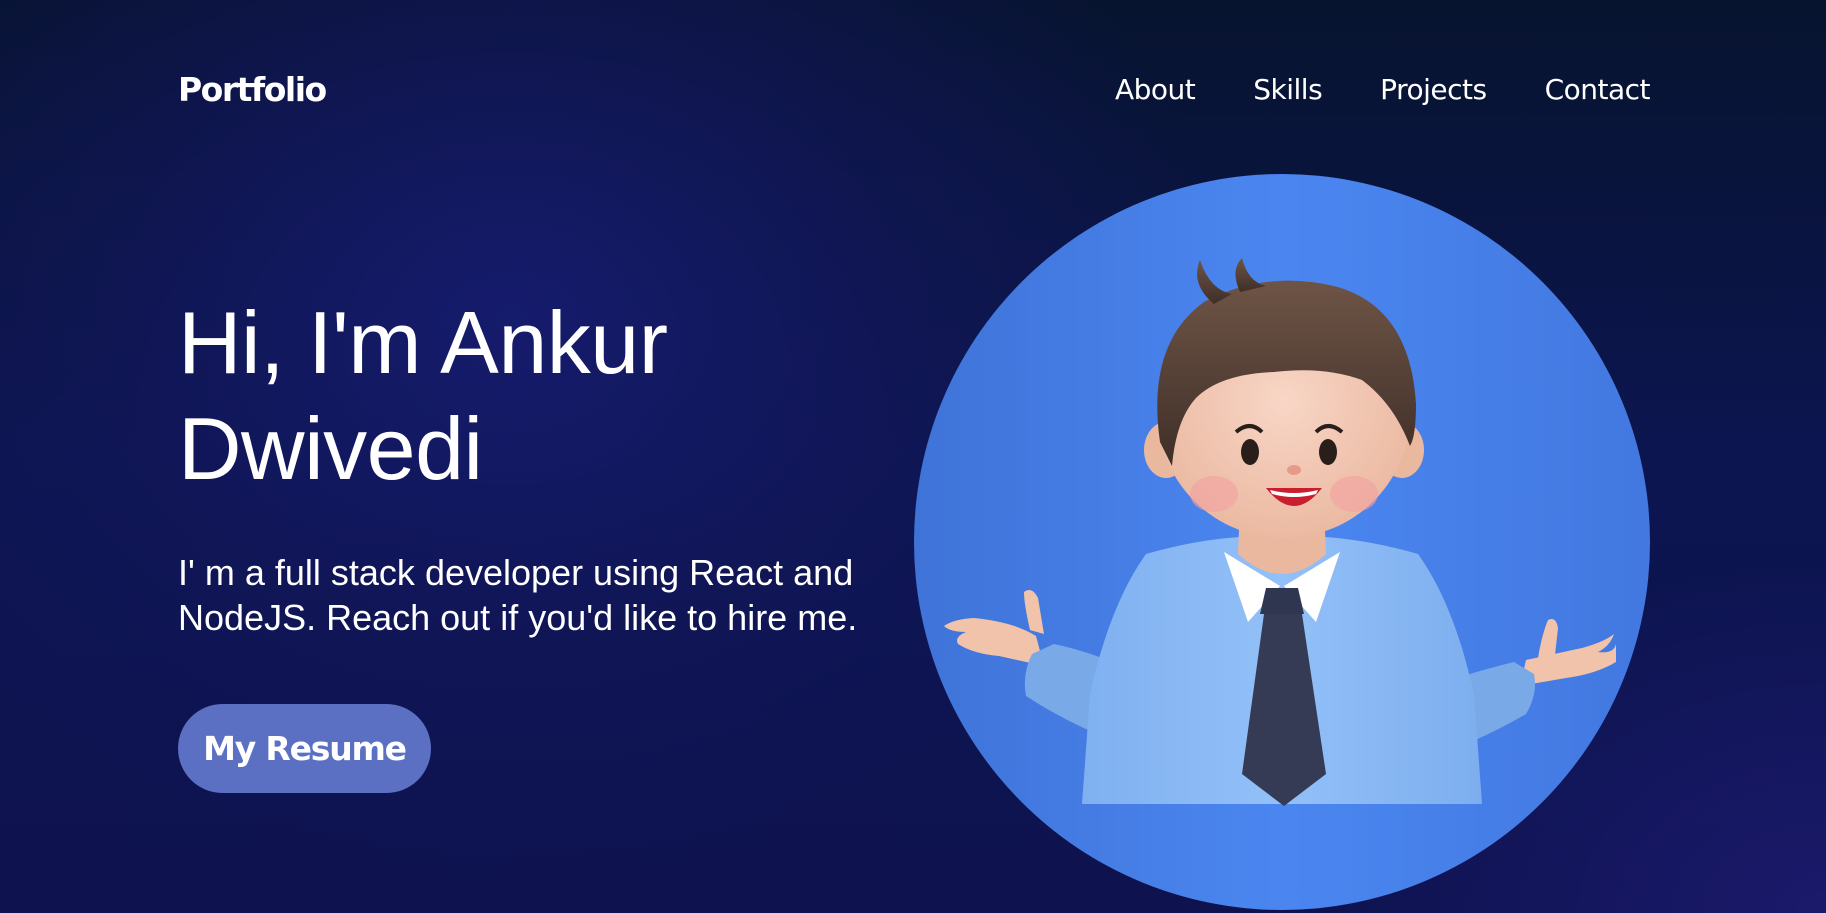 The image size is (1826, 913). I want to click on nav-link-projects: Projects, so click(1433, 89).